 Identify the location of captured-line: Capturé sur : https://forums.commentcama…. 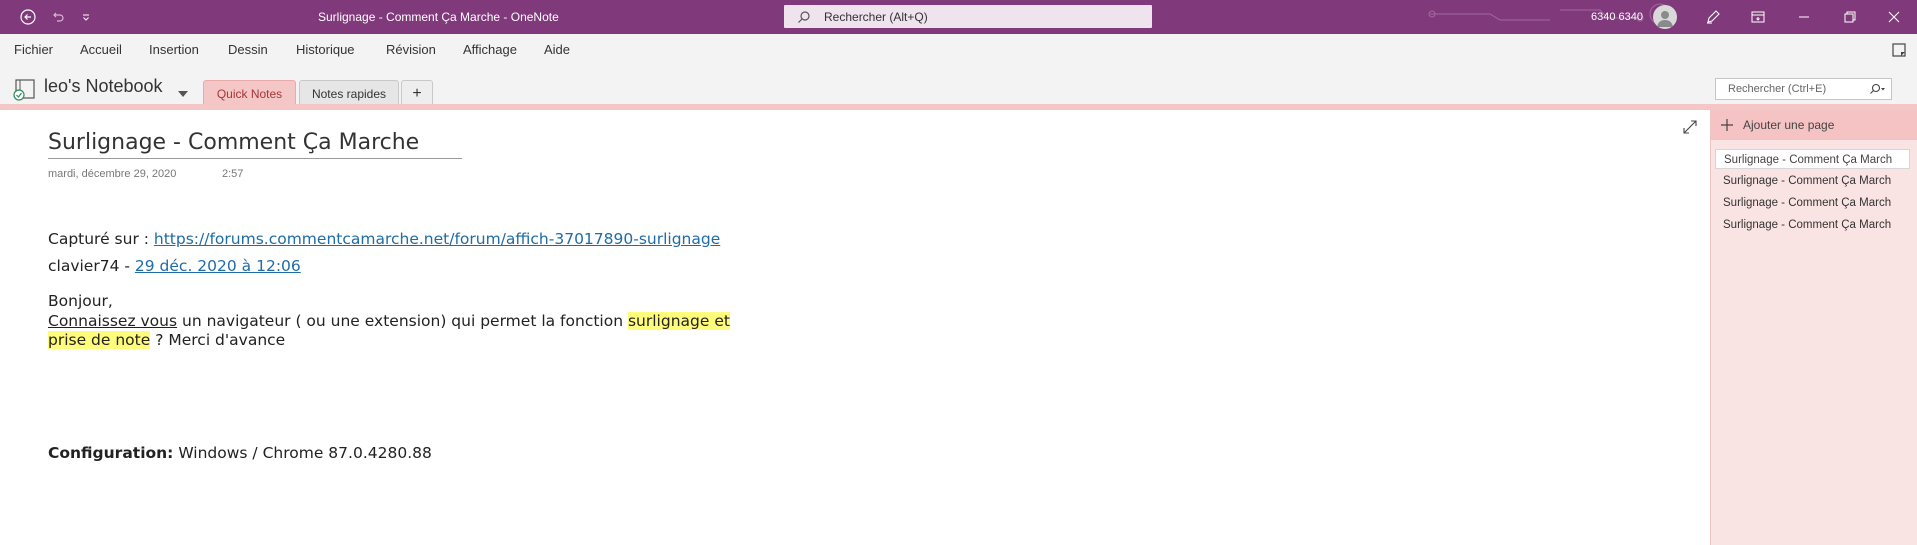
(384, 239).